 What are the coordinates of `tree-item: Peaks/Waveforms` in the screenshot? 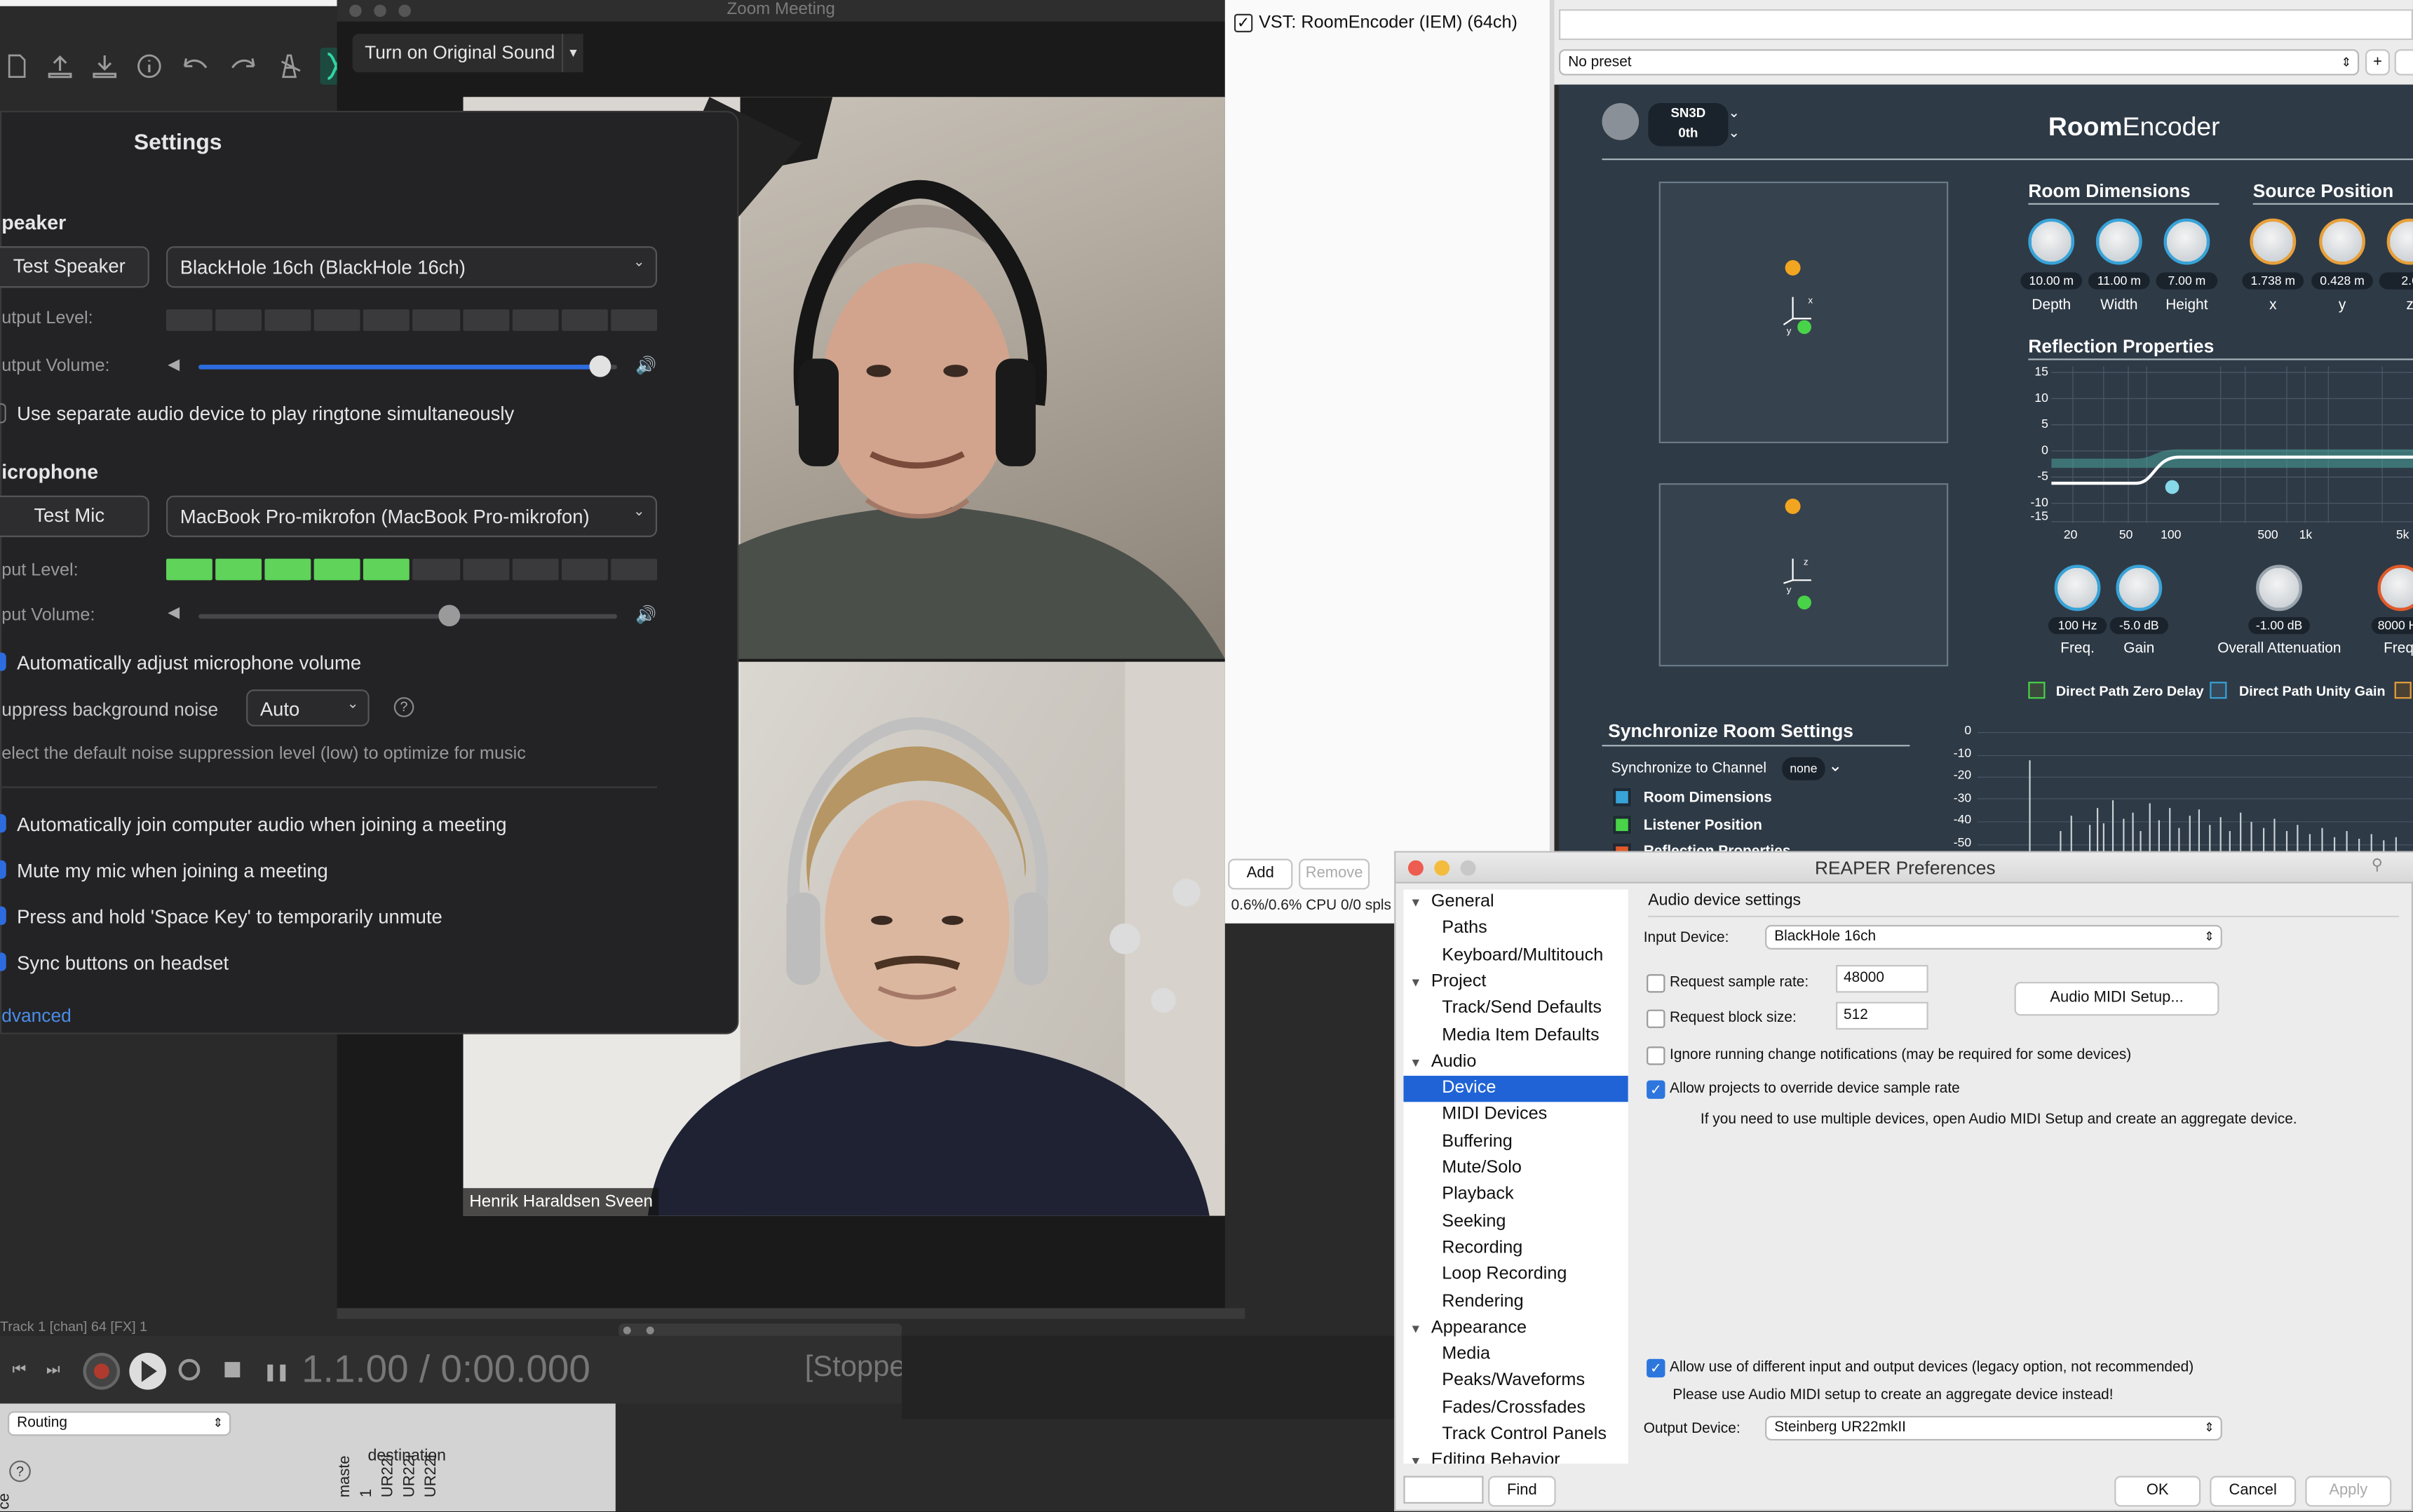 It's located at (1515, 1382).